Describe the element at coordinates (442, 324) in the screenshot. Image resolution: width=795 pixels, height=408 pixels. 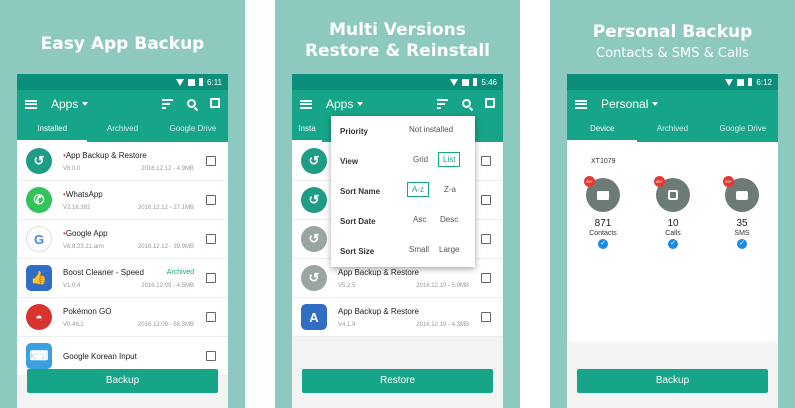
I see `app-date-size: 2016.12.19 - 4.3MB` at that location.